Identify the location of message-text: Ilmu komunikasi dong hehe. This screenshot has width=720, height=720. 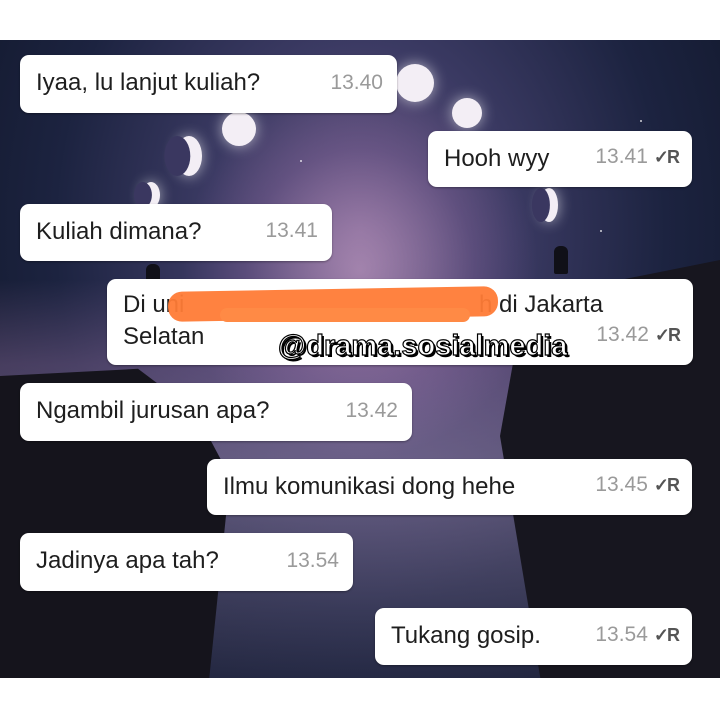
(369, 486).